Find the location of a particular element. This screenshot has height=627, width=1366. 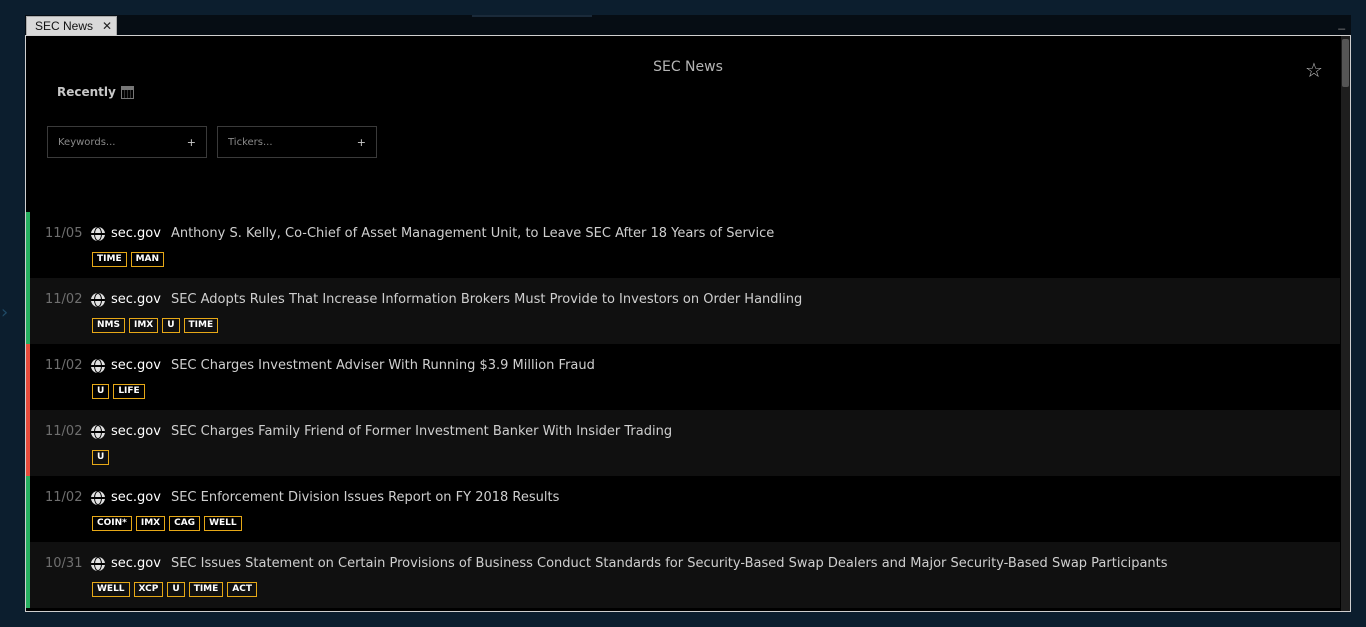

recently-filter: Recently is located at coordinates (95, 92).